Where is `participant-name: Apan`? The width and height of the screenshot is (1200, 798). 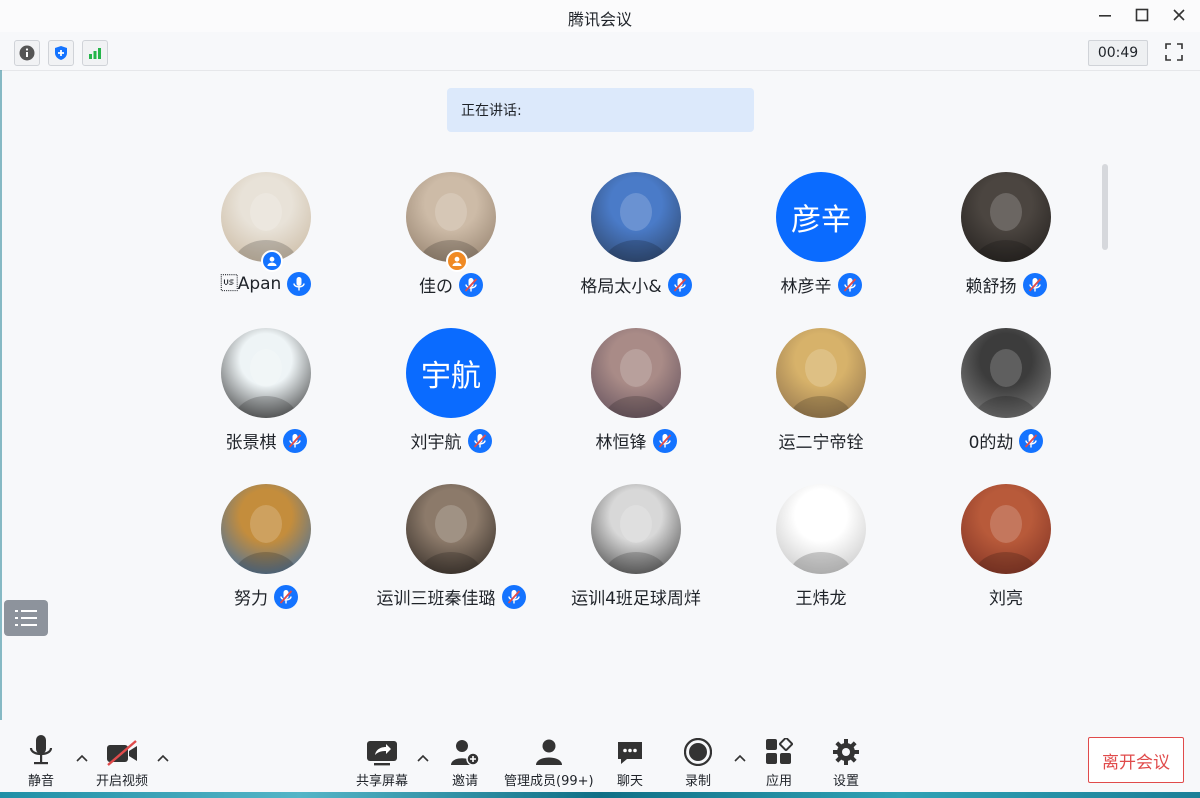
participant-name: Apan is located at coordinates (251, 284).